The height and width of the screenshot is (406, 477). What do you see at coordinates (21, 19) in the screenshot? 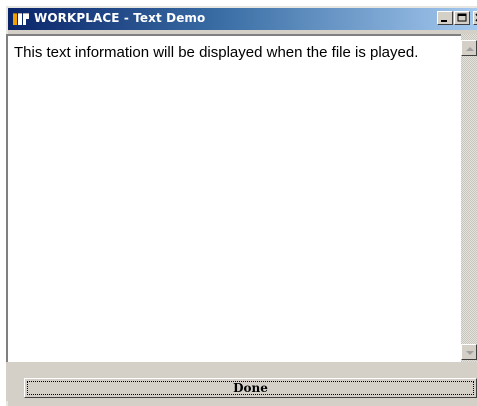
I see `workplace-app-icon` at bounding box center [21, 19].